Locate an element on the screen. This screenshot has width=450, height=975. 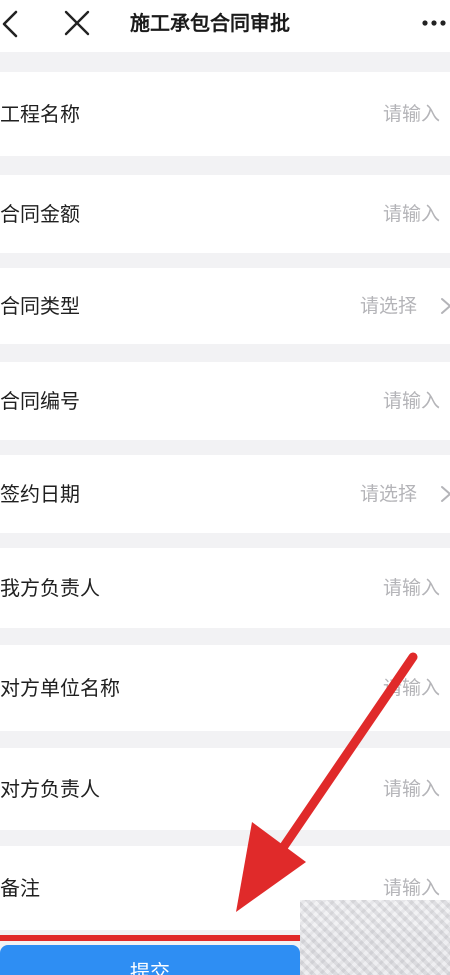
counterparty-name-input: 请输入 is located at coordinates (411, 688).